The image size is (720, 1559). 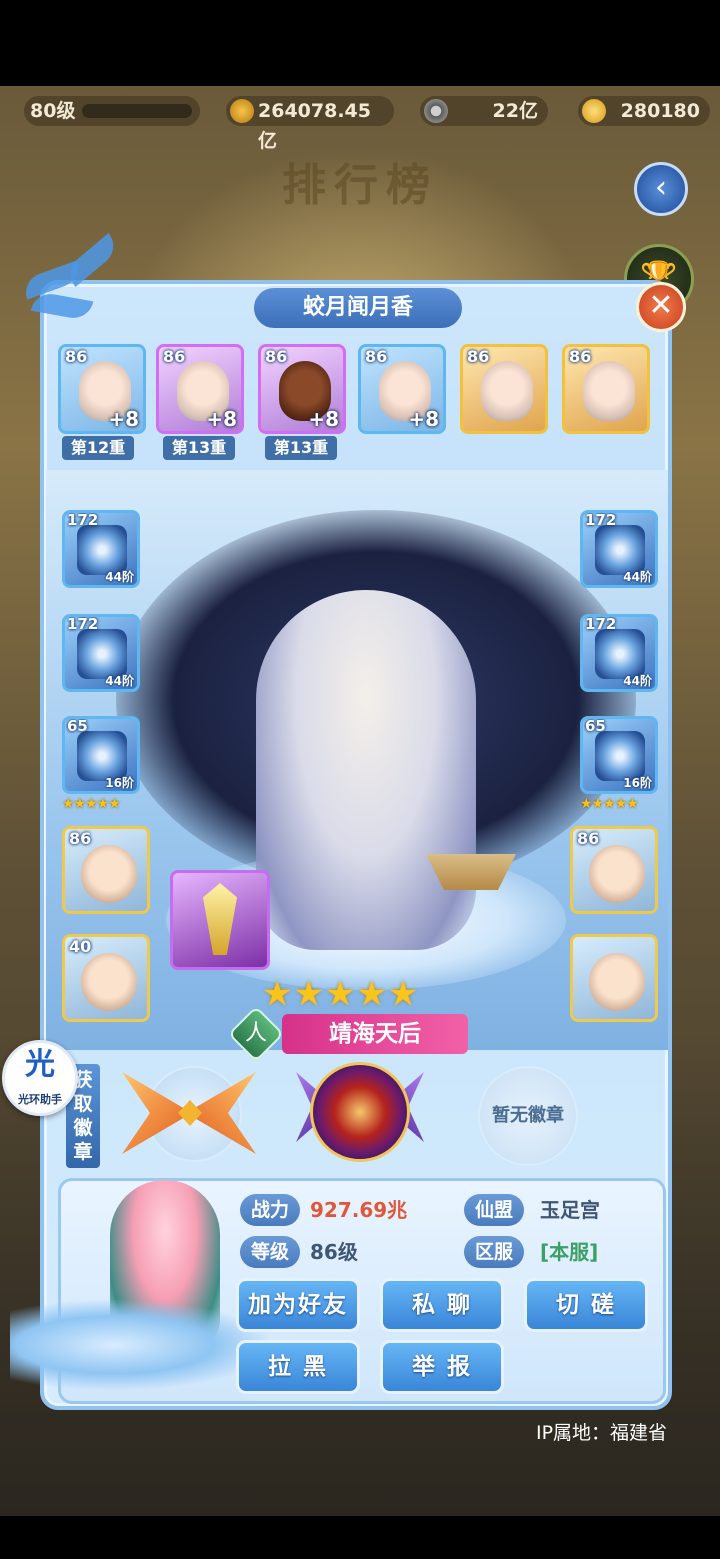 What do you see at coordinates (359, 1210) in the screenshot?
I see `power-value: 927.69兆` at bounding box center [359, 1210].